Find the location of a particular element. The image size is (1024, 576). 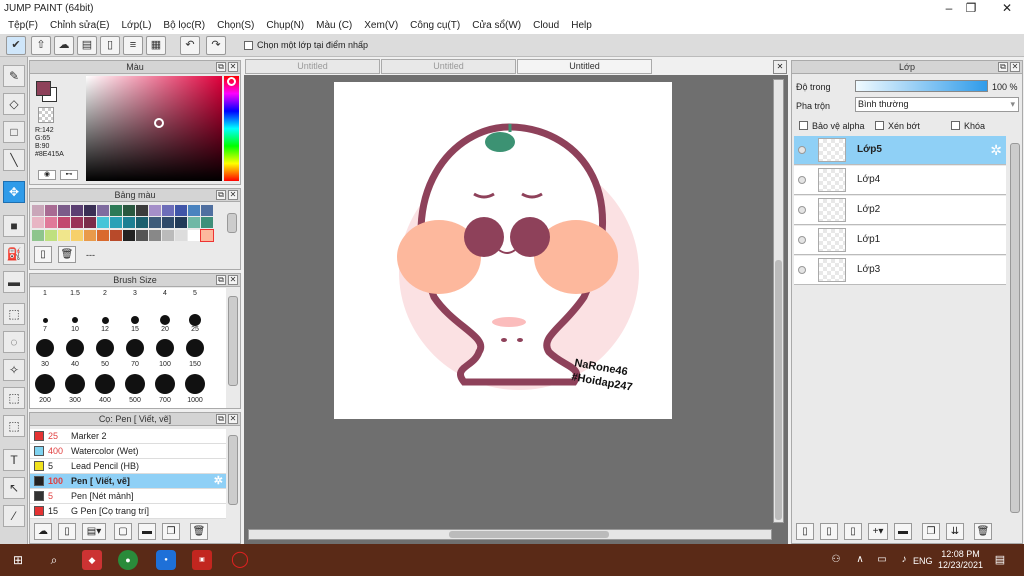

brush-size-label: 400 is located at coordinates (105, 400).